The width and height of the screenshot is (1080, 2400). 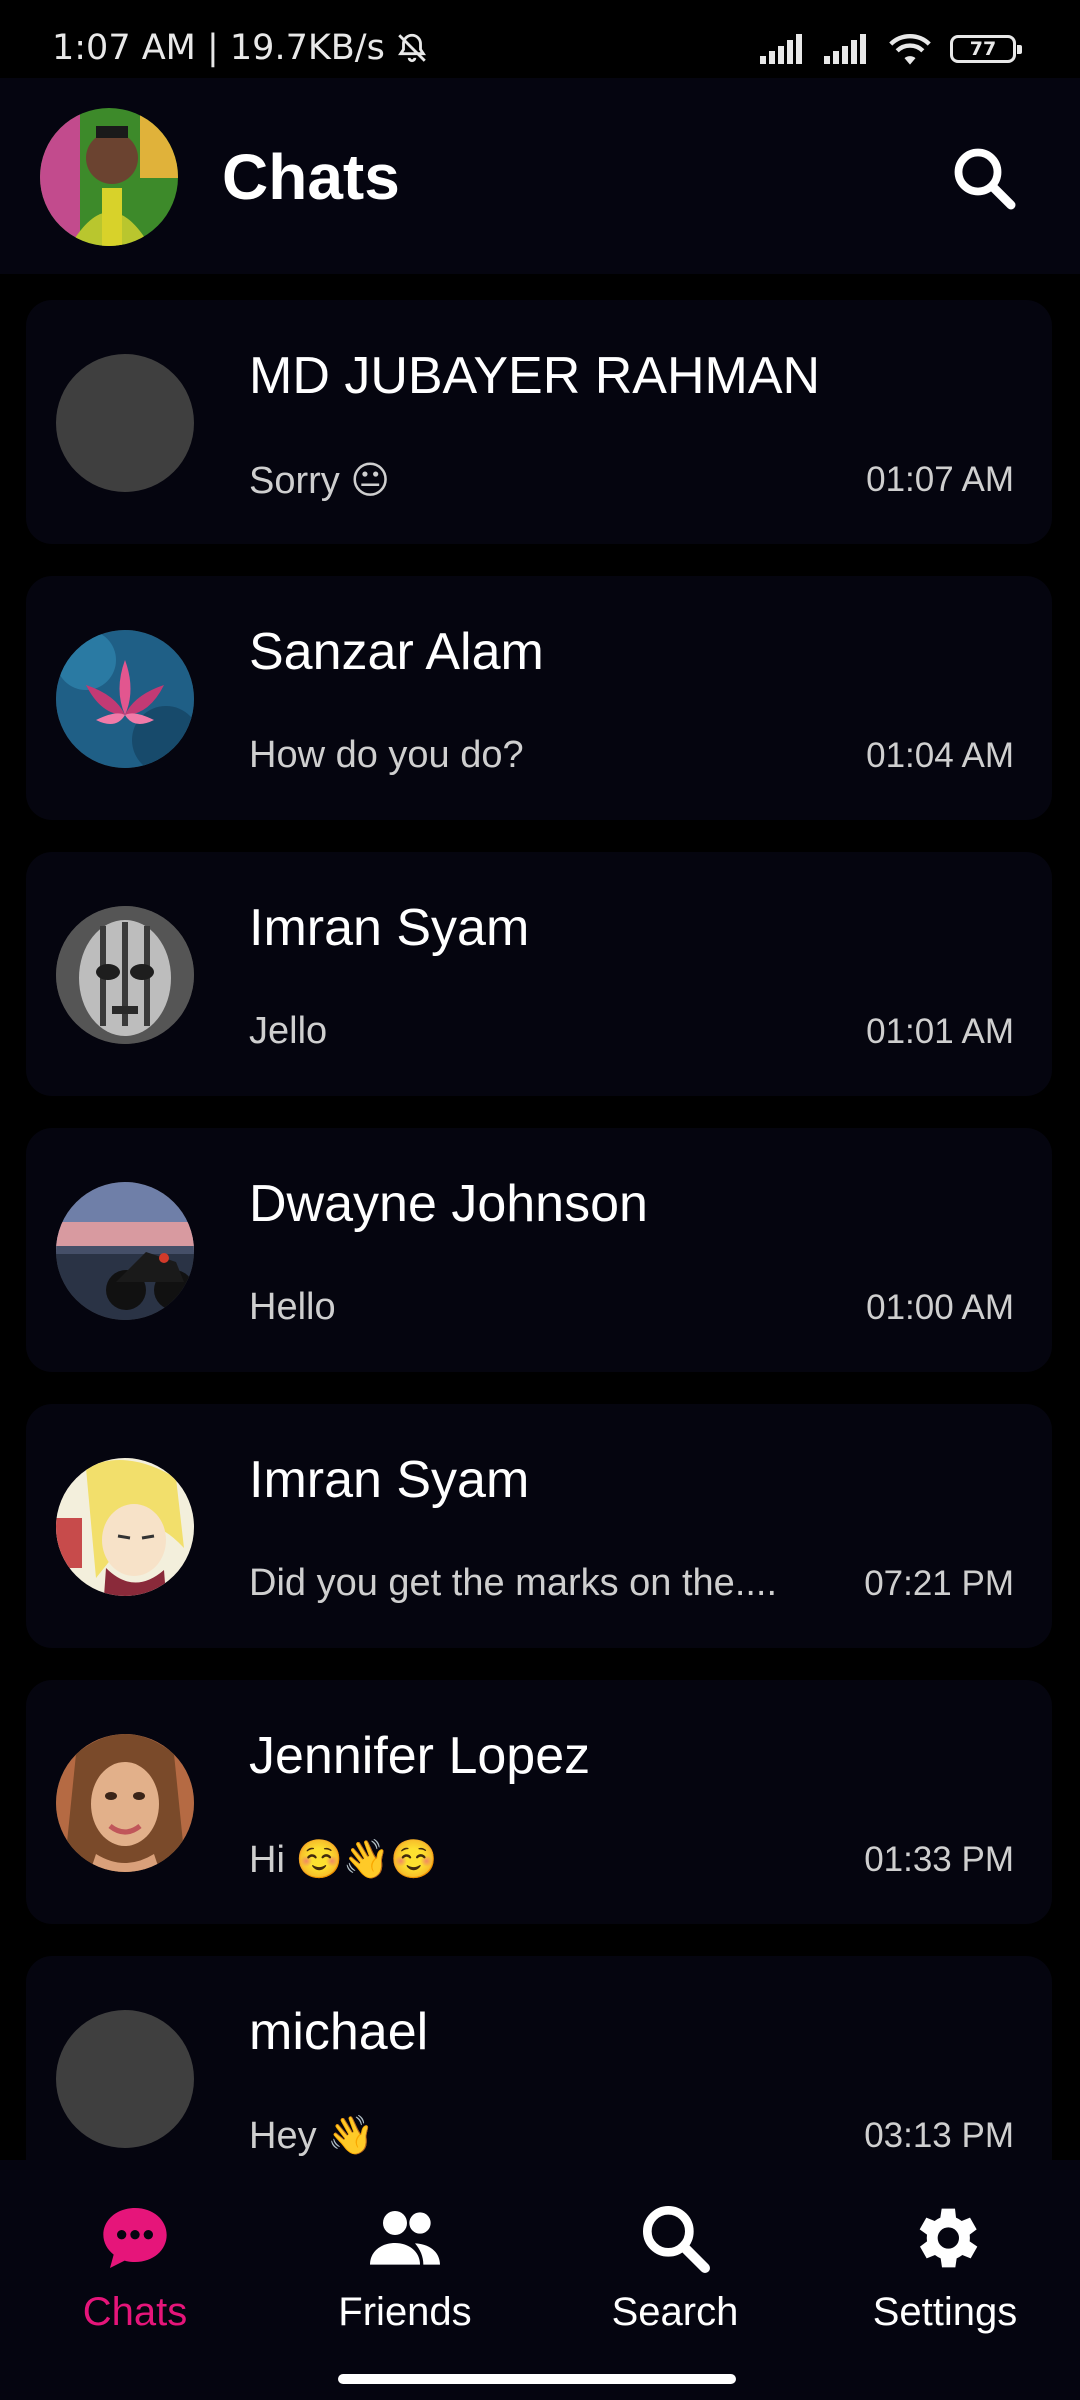 What do you see at coordinates (939, 1583) in the screenshot?
I see `chat-time: 07:21 PM` at bounding box center [939, 1583].